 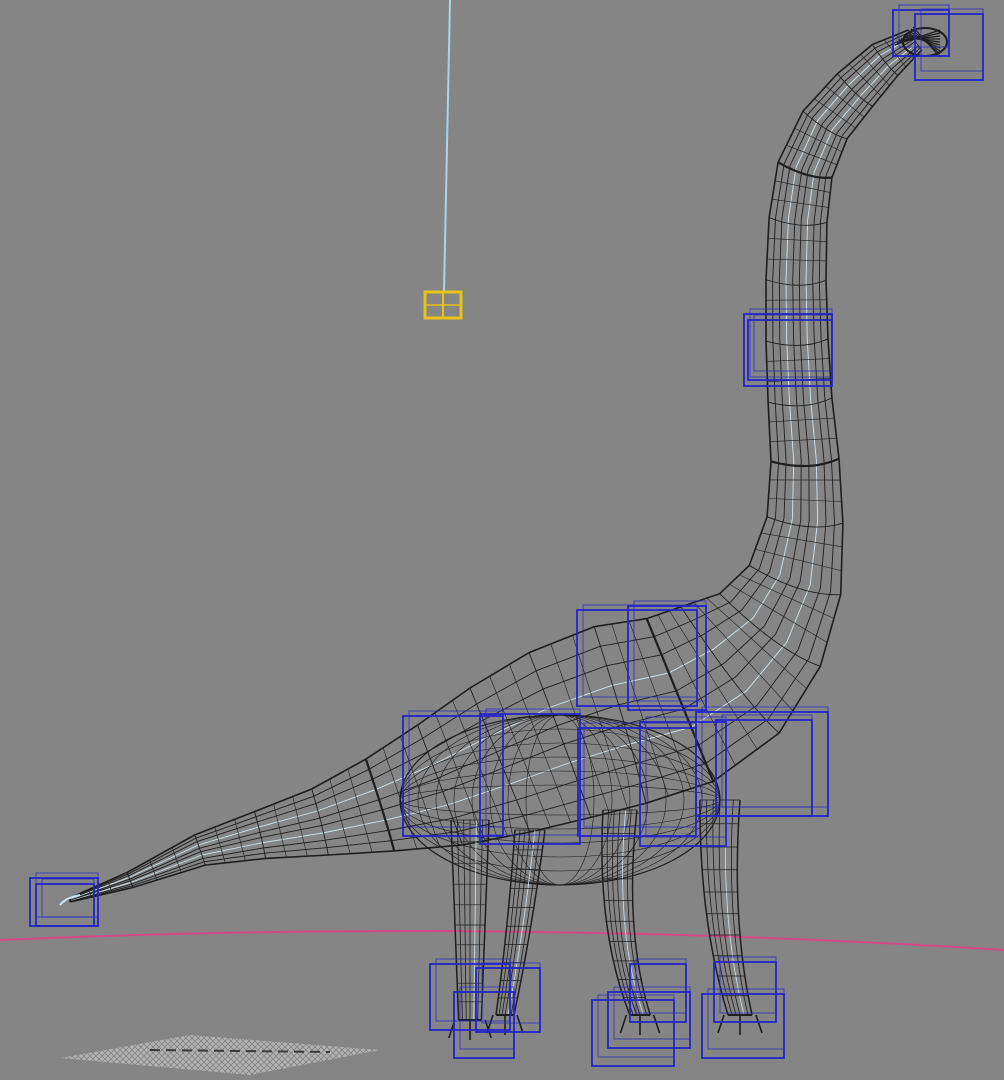 What do you see at coordinates (443, 305) in the screenshot?
I see `light-icon` at bounding box center [443, 305].